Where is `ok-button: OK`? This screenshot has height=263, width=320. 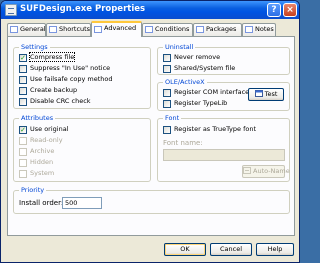
ok-button: OK is located at coordinates (185, 249).